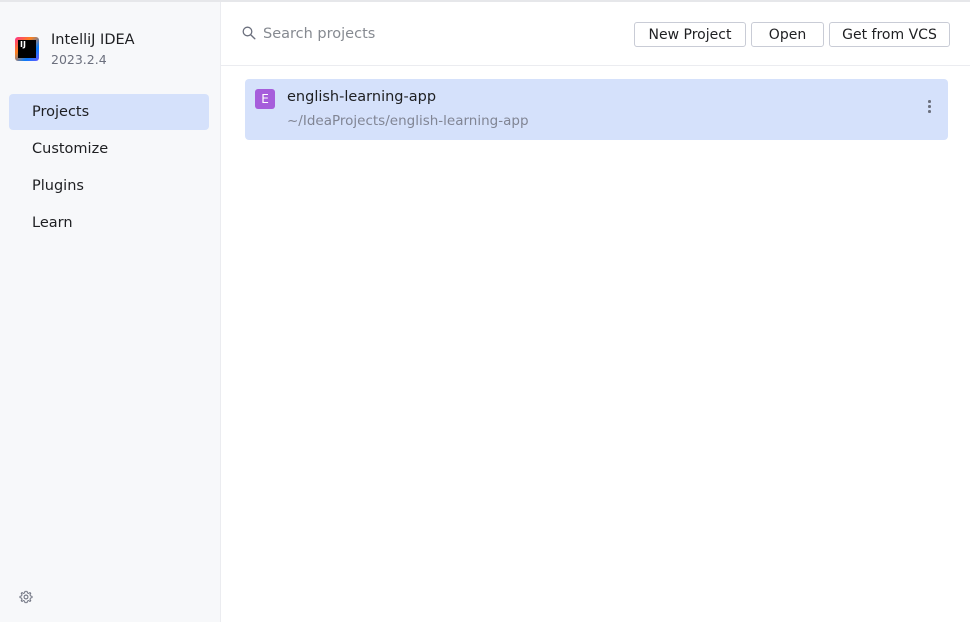  I want to click on get-from-vcs-button: Get from VCS, so click(889, 34).